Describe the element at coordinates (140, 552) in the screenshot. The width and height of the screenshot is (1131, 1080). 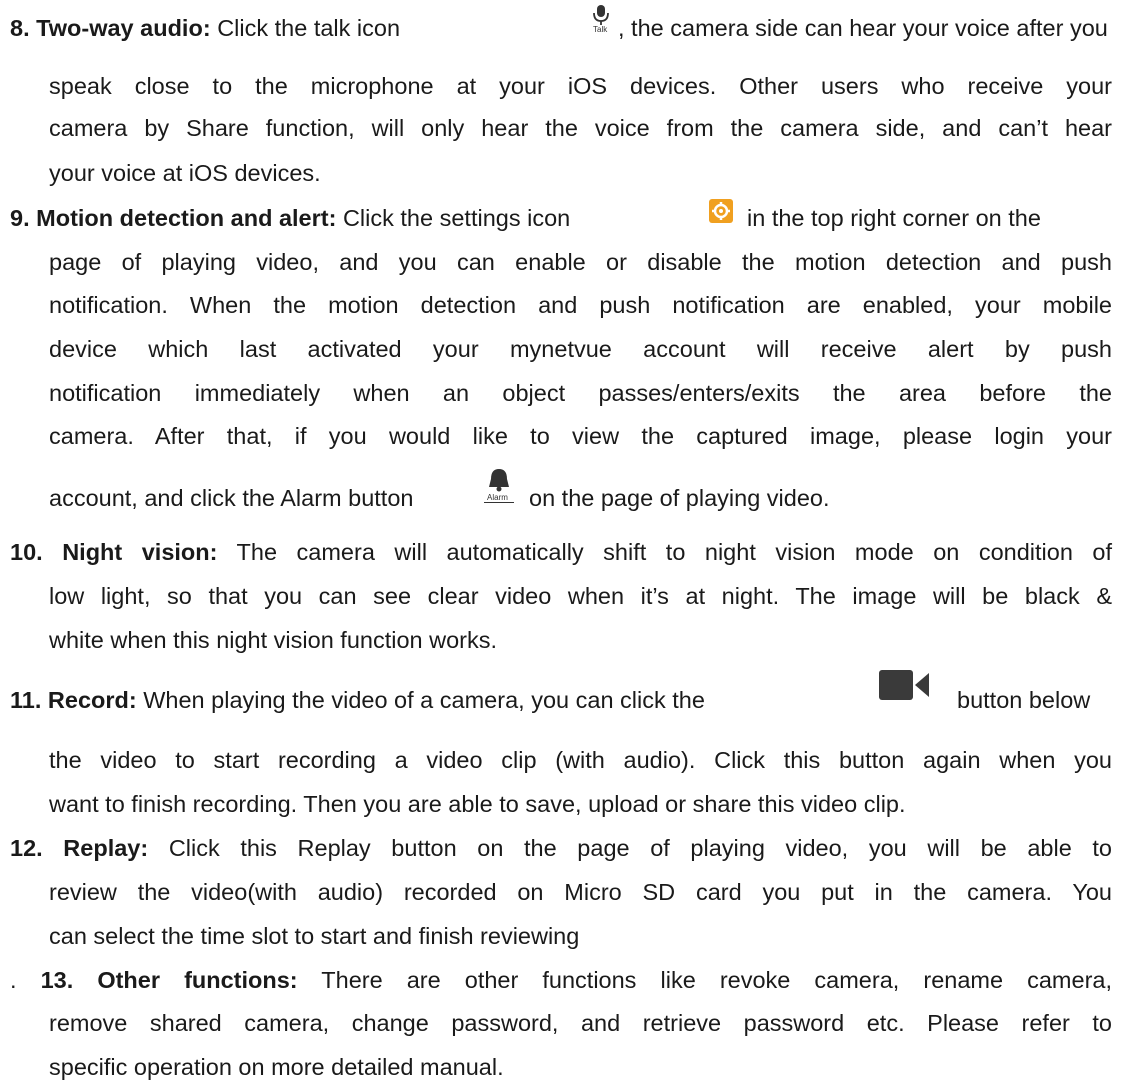
I see `section-title: Night vision:` at that location.